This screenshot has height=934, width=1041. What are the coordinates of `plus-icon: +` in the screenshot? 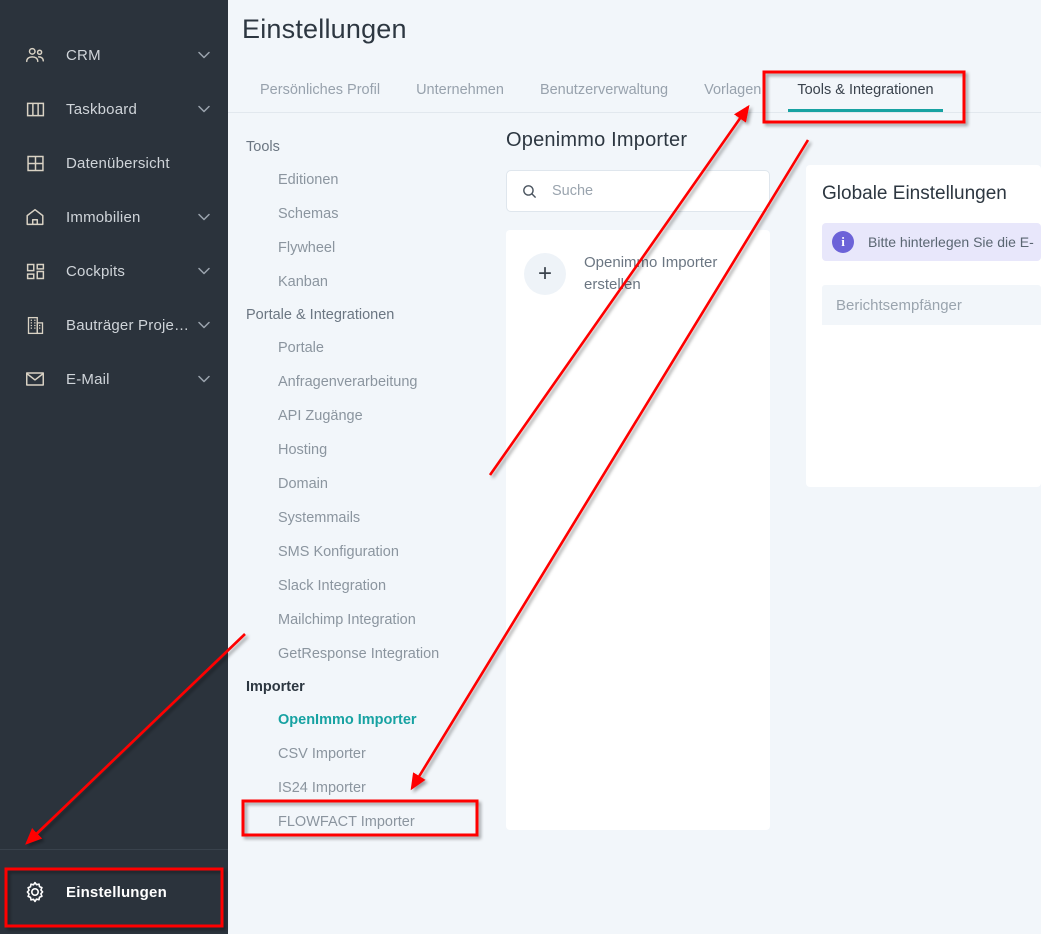 It's located at (545, 273).